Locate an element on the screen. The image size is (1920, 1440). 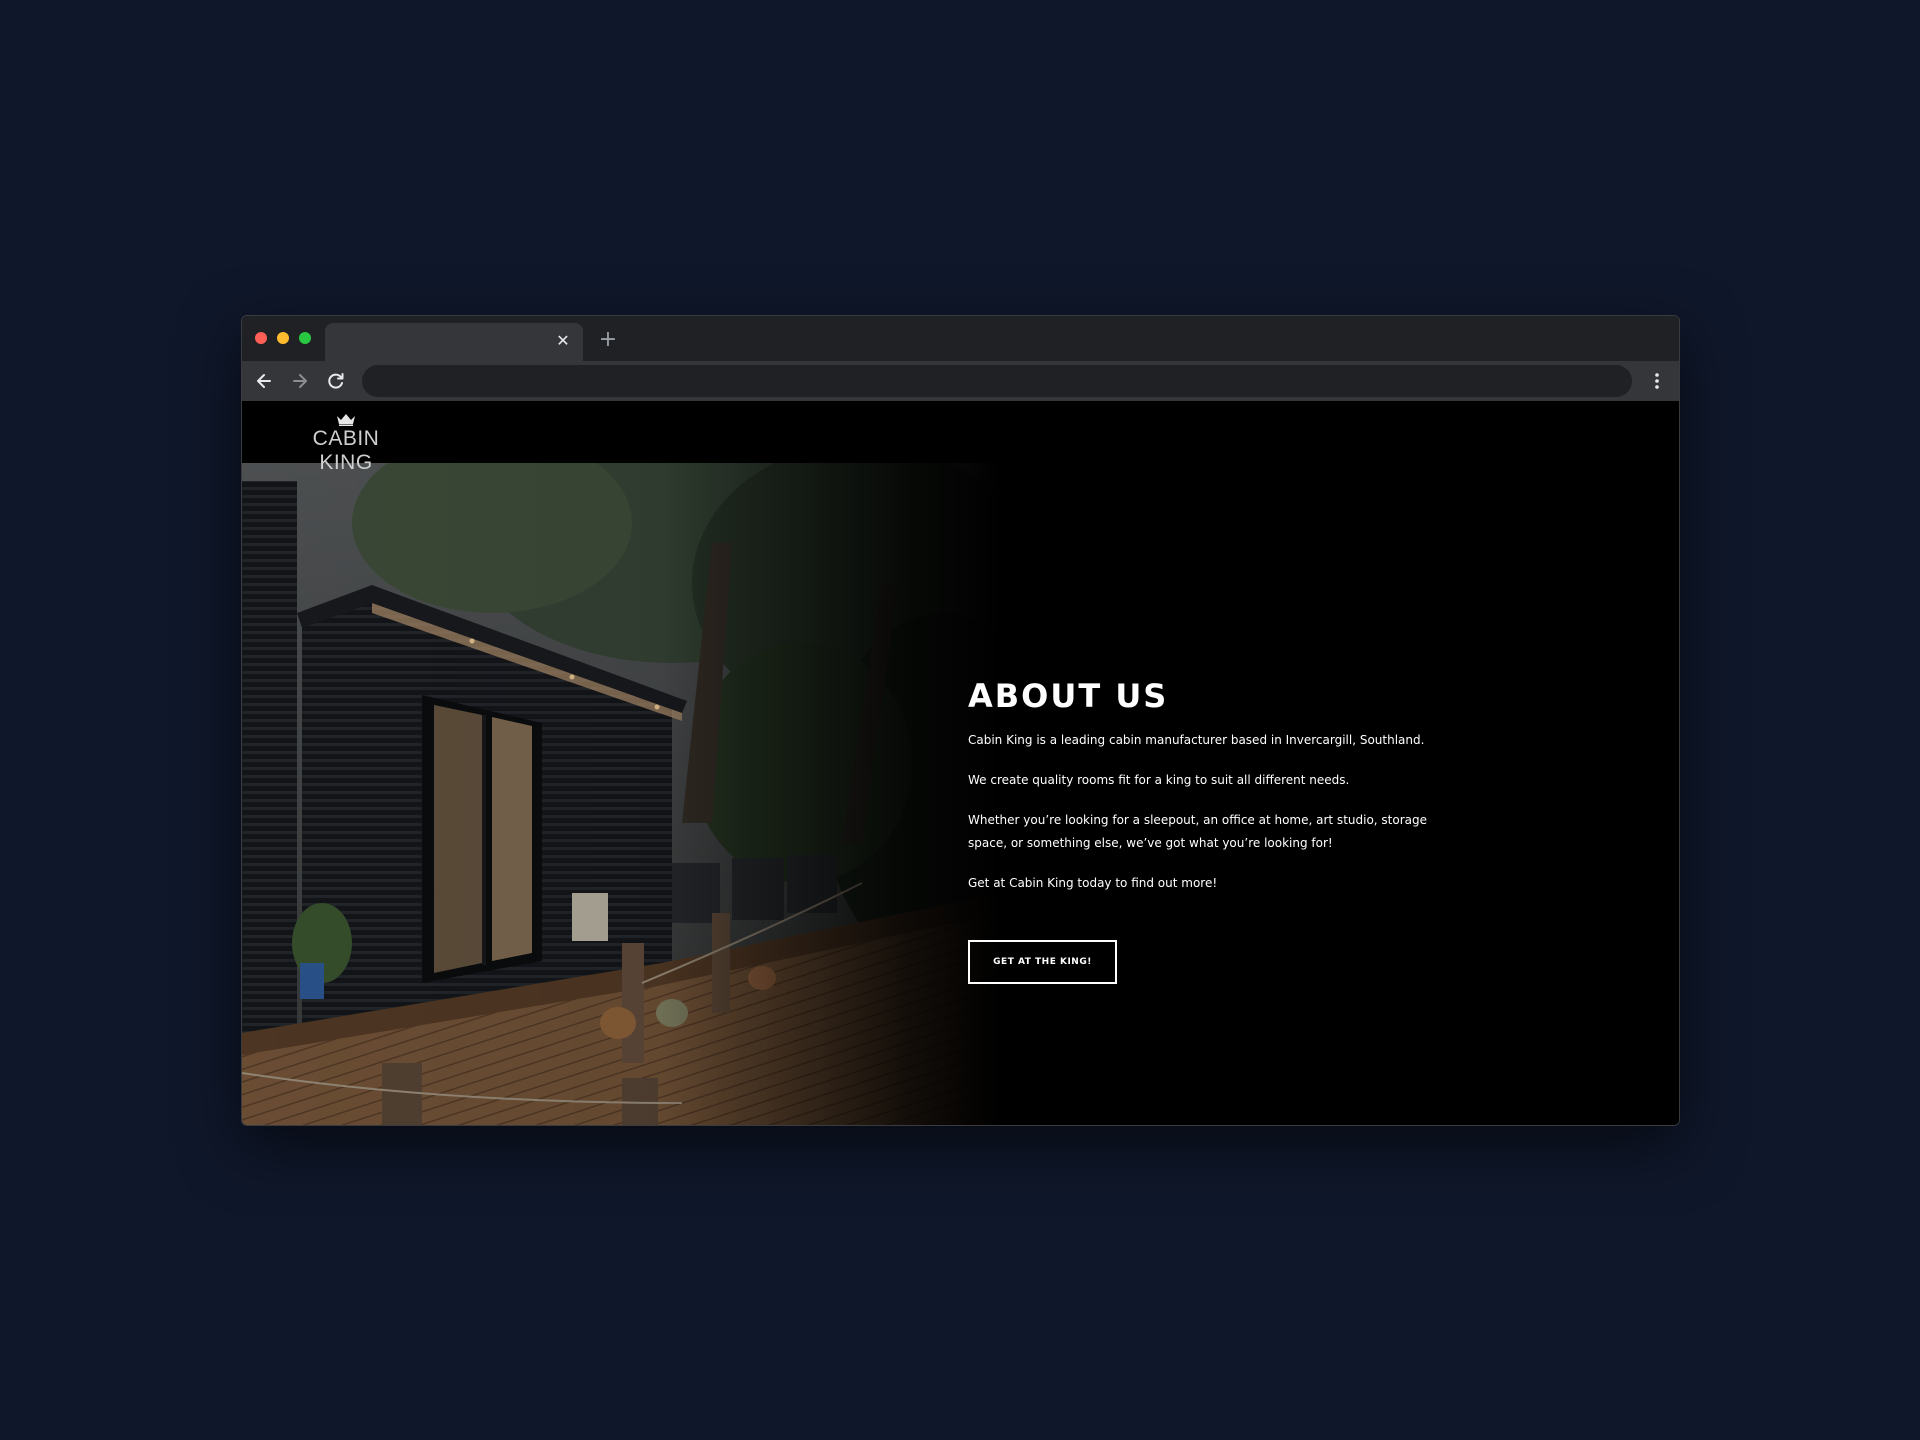
browser-toolbar is located at coordinates (960, 381).